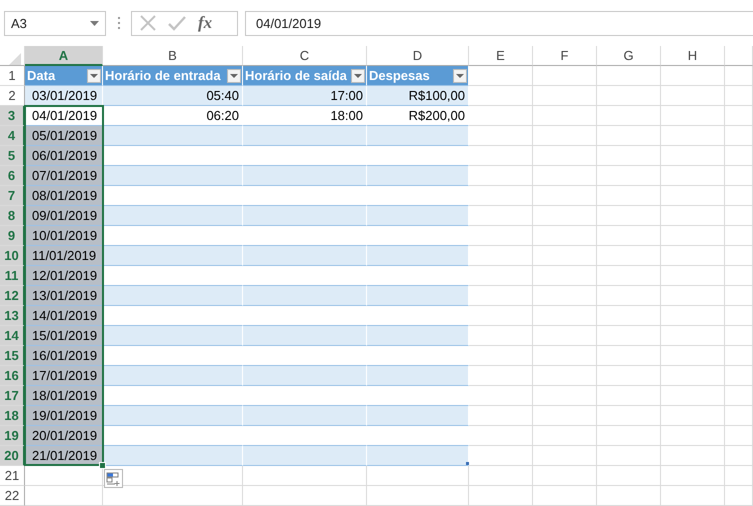 The image size is (753, 506). What do you see at coordinates (64, 336) in the screenshot?
I see `table-cell: 15/01/2019` at bounding box center [64, 336].